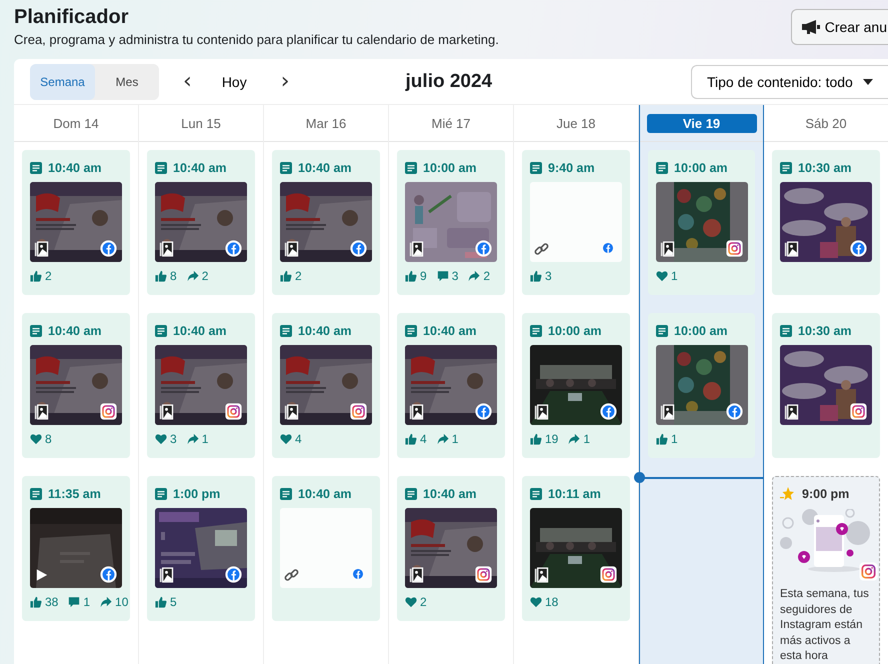 This screenshot has height=664, width=888. Describe the element at coordinates (551, 602) in the screenshot. I see `stat-count: 18` at that location.